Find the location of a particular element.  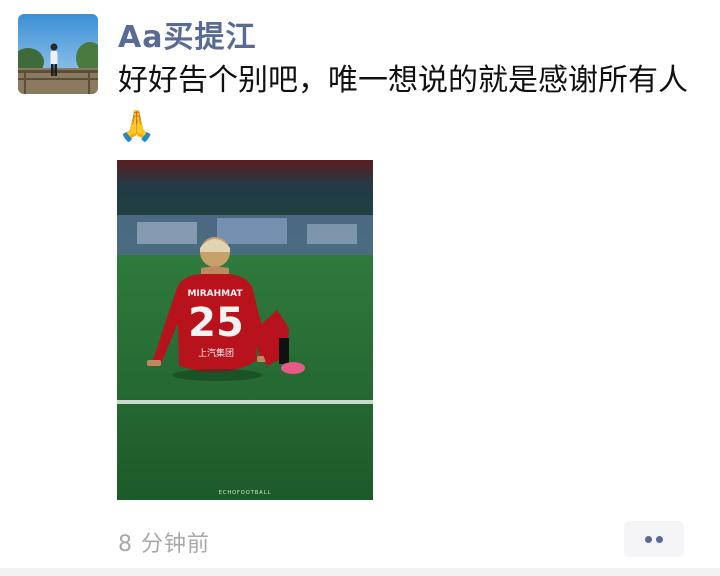

more-actions-button is located at coordinates (654, 539).